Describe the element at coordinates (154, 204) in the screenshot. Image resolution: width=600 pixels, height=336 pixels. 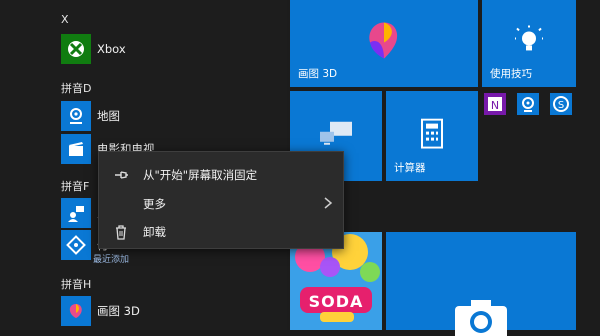
I see `menu-label: 更多` at that location.